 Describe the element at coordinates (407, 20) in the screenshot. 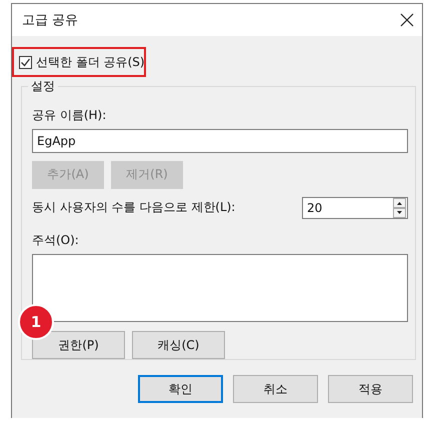

I see `close-icon` at that location.